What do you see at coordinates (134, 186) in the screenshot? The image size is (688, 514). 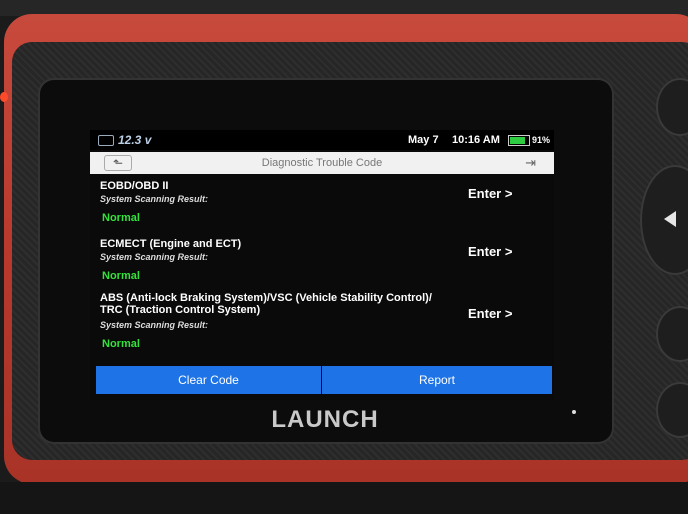 I see `system-name: EOBD/OBD II` at bounding box center [134, 186].